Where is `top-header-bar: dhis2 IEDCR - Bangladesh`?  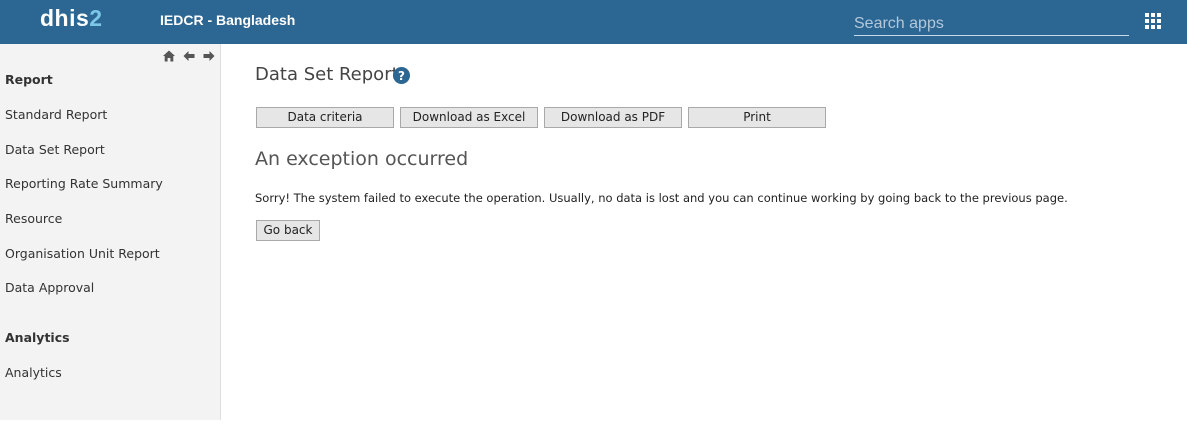
top-header-bar: dhis2 IEDCR - Bangladesh is located at coordinates (593, 22).